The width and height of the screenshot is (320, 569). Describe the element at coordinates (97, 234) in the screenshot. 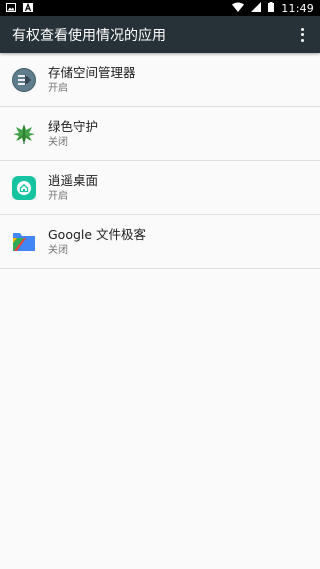

I see `app-name: Google 文件极客` at that location.